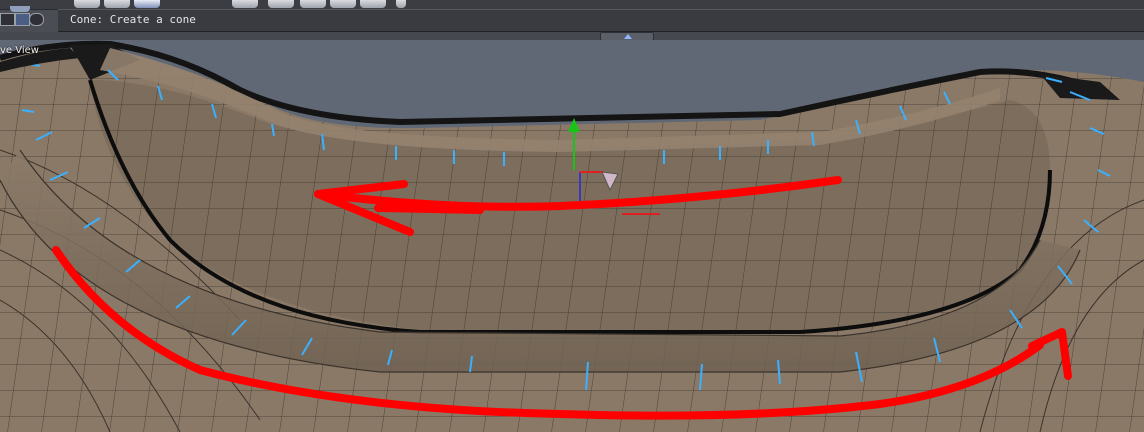 This screenshot has height=432, width=1144. What do you see at coordinates (601, 20) in the screenshot?
I see `status-bar: Cone: Create a cone` at bounding box center [601, 20].